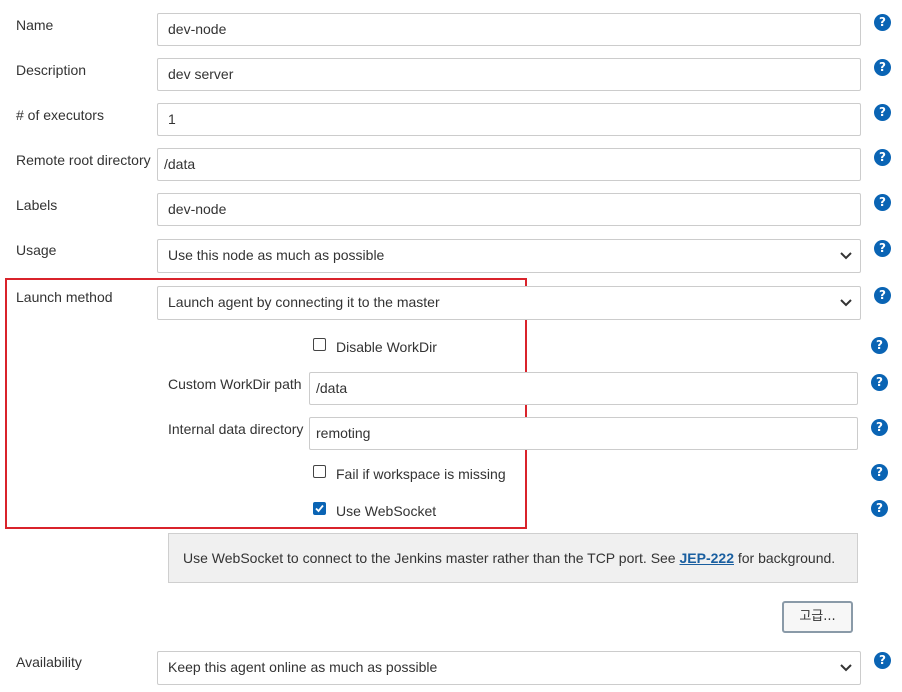 The height and width of the screenshot is (692, 902). Describe the element at coordinates (37, 205) in the screenshot. I see `labels-label: Labels` at that location.